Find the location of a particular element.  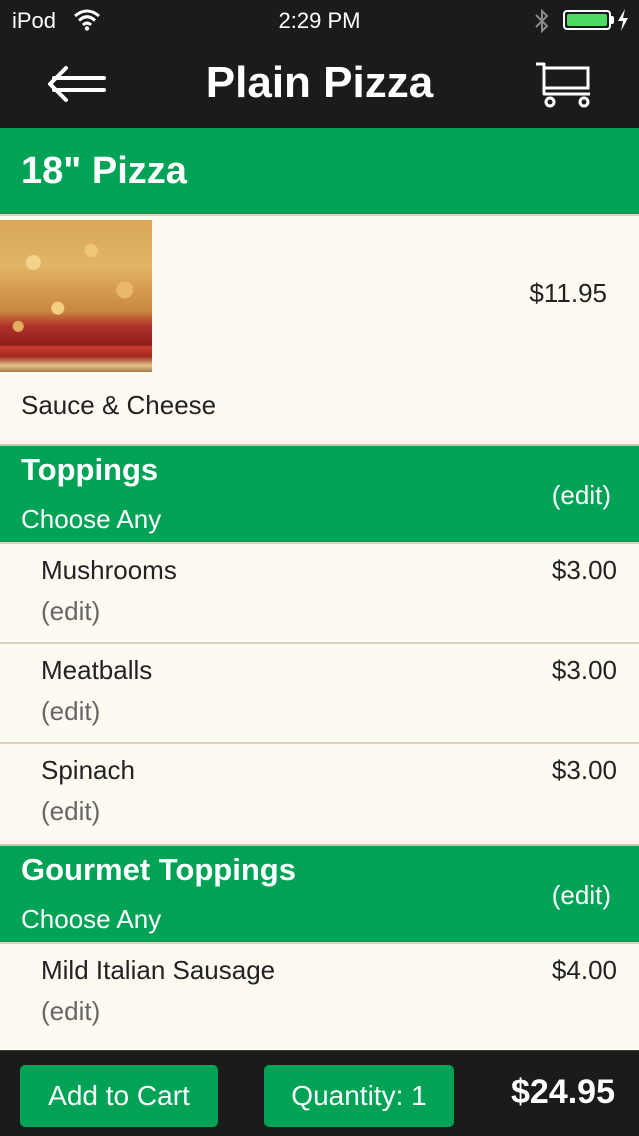

group-title: Toppings is located at coordinates (90, 469).